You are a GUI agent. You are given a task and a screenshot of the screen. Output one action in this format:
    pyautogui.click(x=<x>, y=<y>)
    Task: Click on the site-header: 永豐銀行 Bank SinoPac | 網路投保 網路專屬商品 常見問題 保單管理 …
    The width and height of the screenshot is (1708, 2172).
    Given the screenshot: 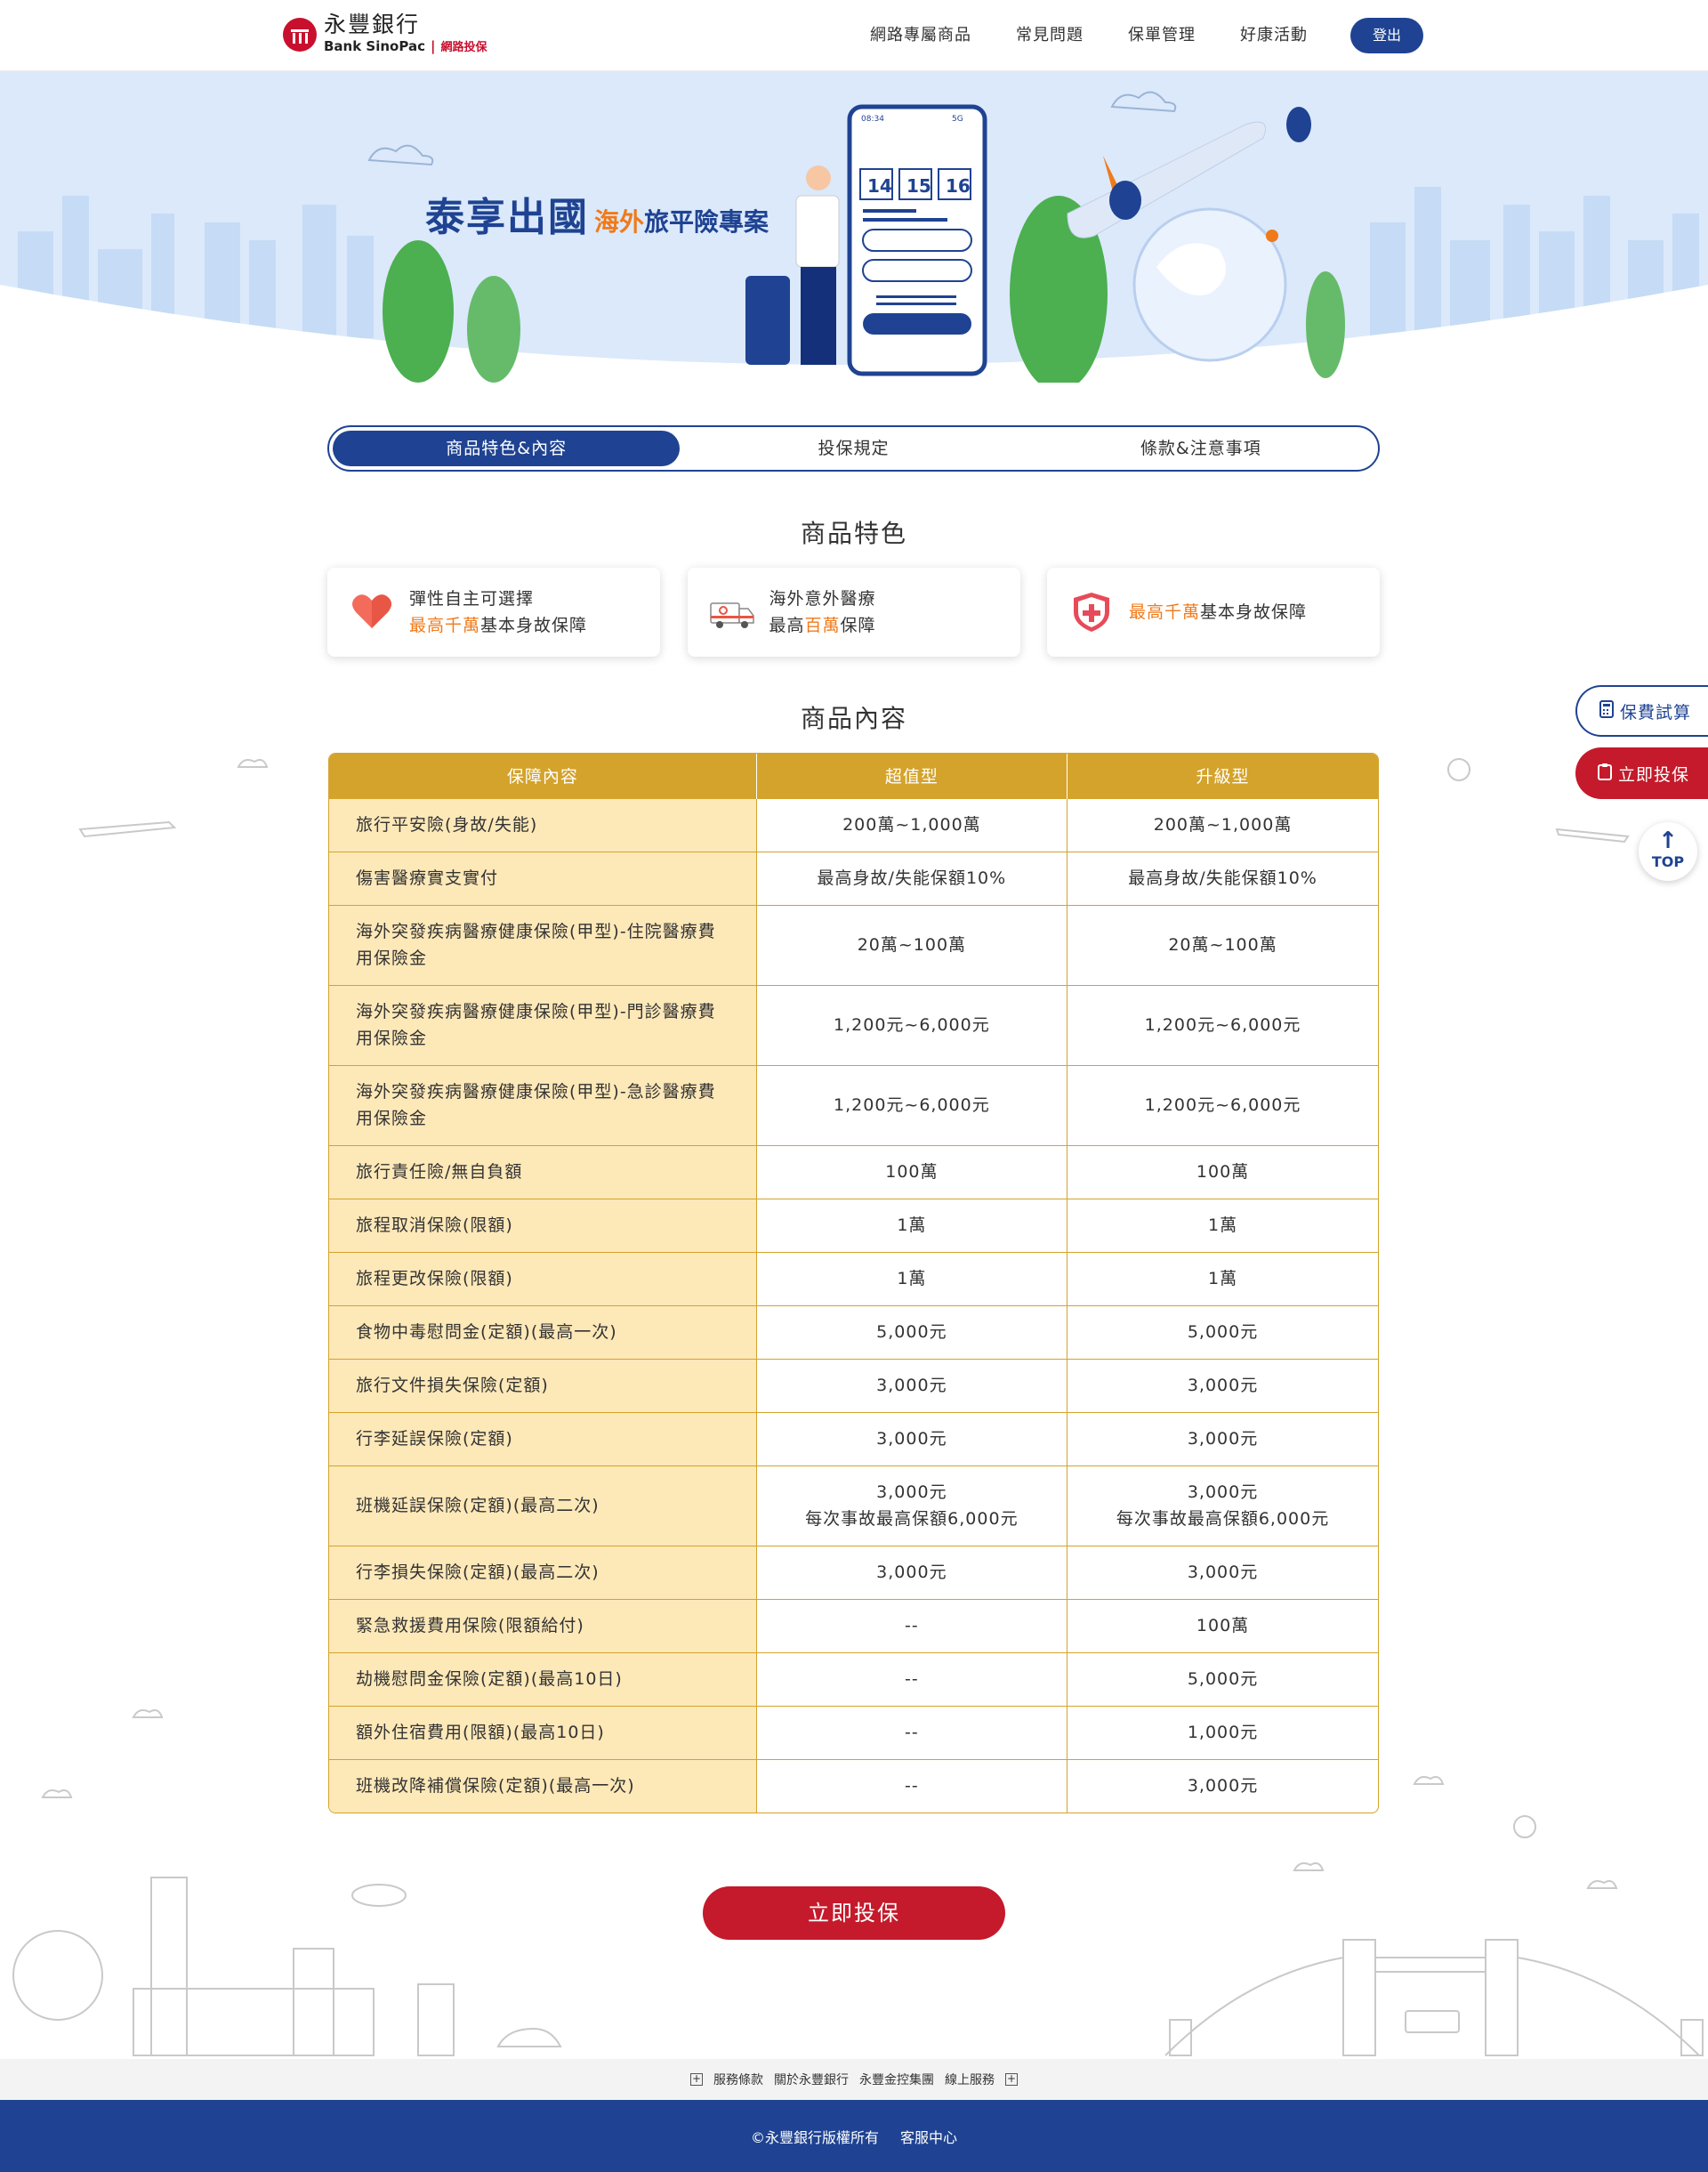 What is the action you would take?
    pyautogui.click(x=854, y=35)
    